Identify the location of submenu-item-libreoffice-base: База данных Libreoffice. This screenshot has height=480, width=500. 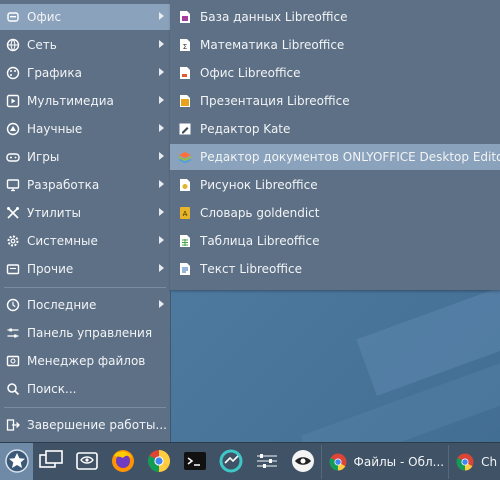
(335, 17).